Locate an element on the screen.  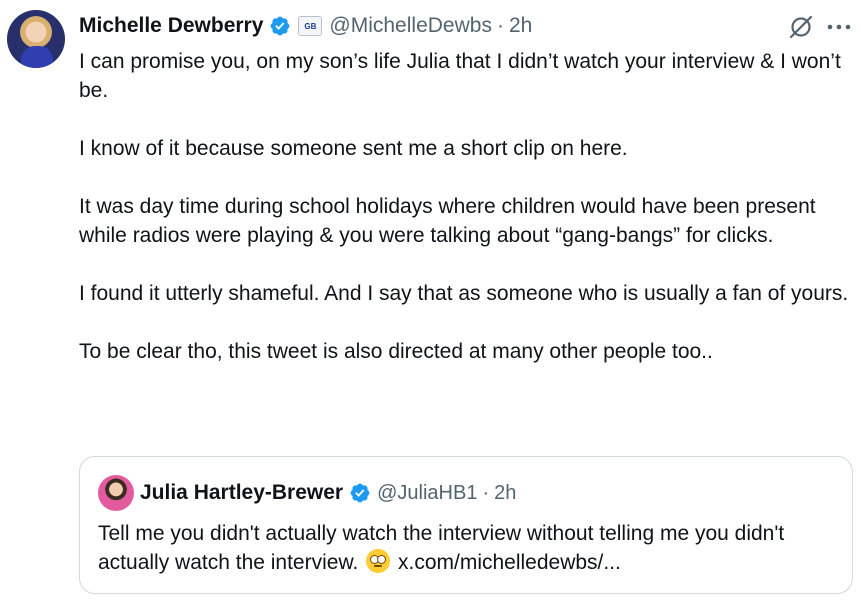
tweet-time: 2h is located at coordinates (520, 26).